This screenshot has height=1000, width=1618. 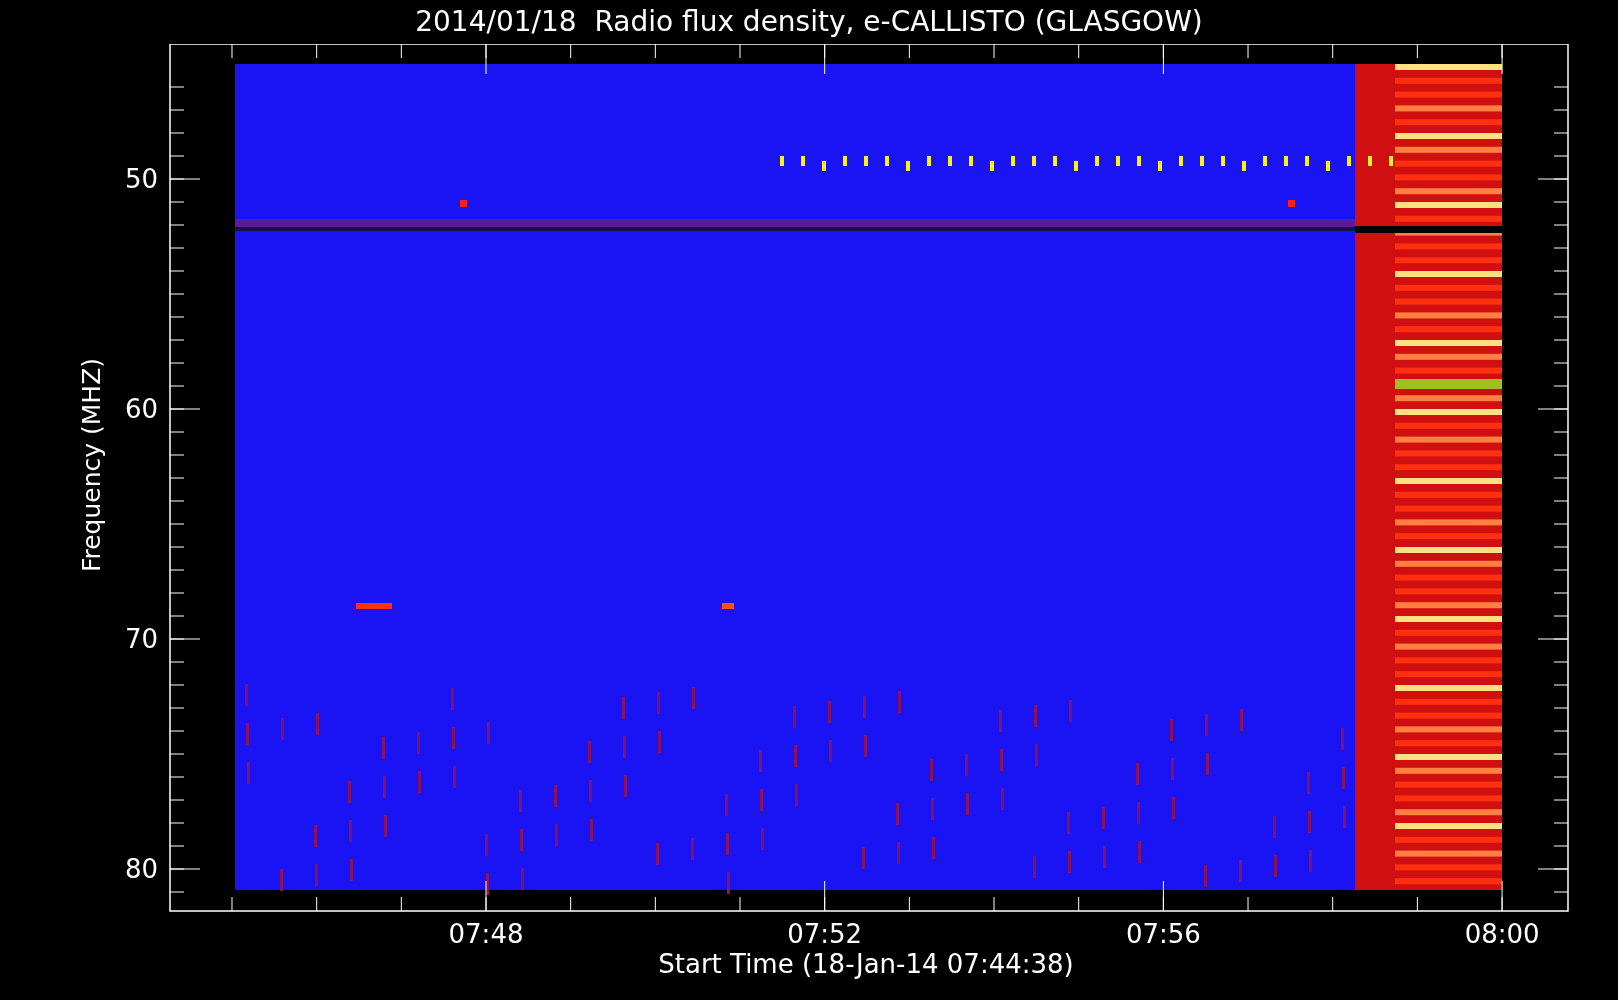 What do you see at coordinates (1502, 934) in the screenshot?
I see `x-tick-label: 08:00` at bounding box center [1502, 934].